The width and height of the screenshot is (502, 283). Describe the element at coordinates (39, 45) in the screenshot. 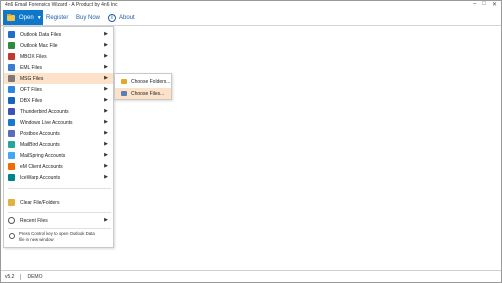

I see `menu-item-label: Outlook Mac File` at that location.